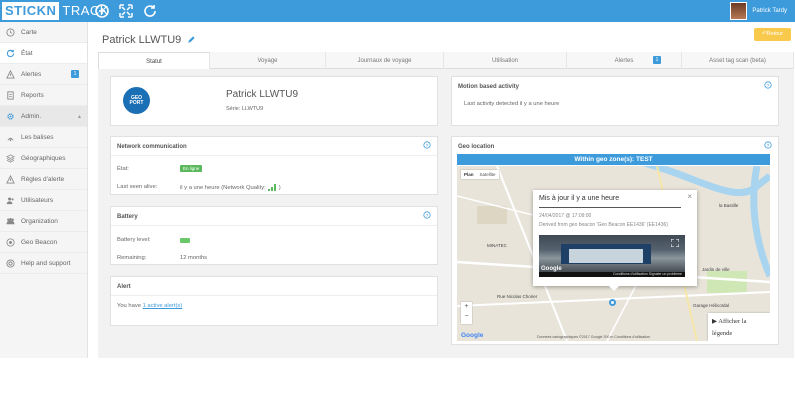 This screenshot has width=795, height=415. What do you see at coordinates (606, 256) in the screenshot?
I see `photo-window` at bounding box center [606, 256].